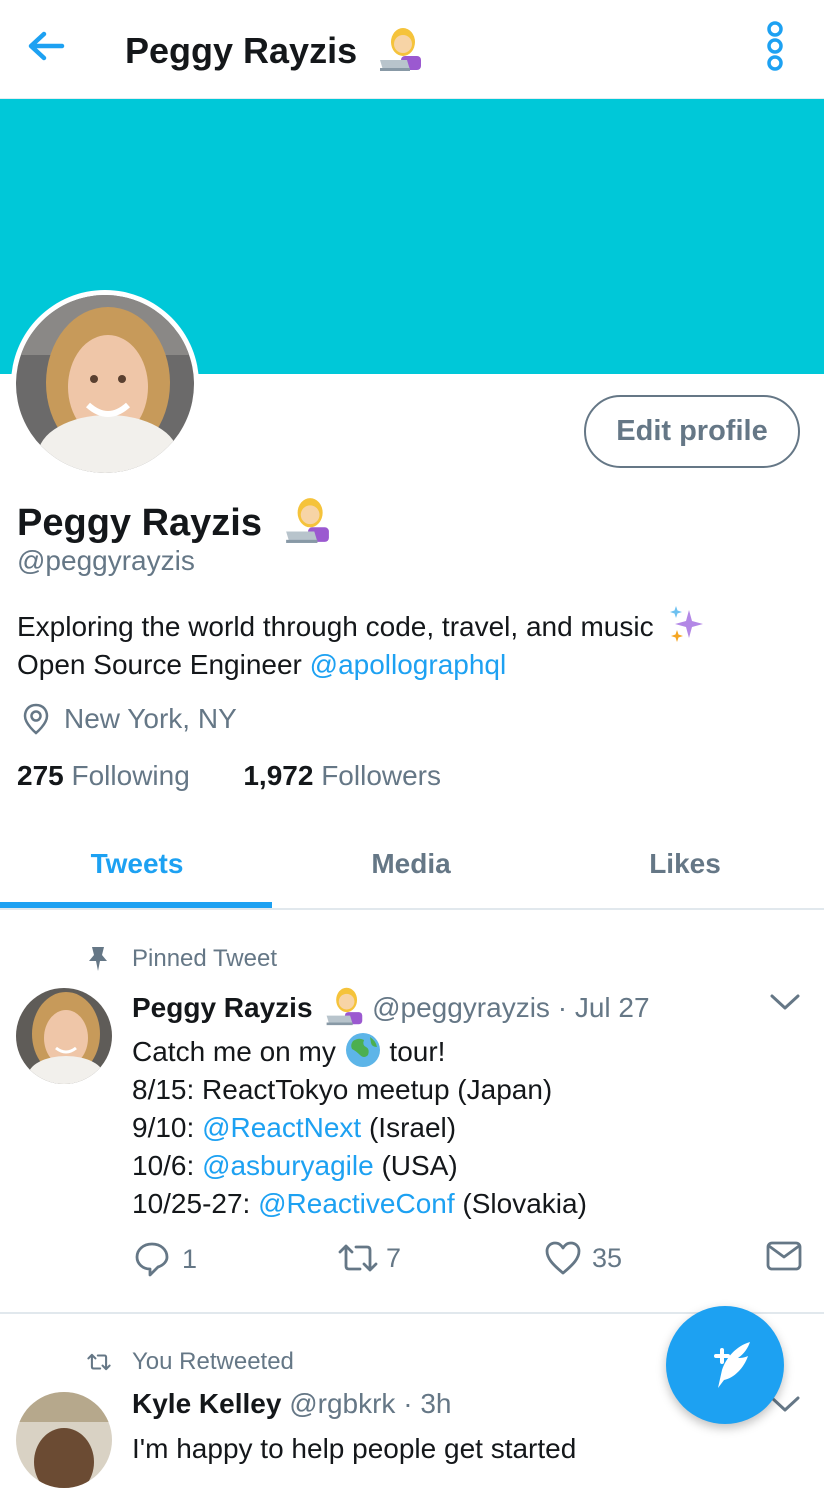 The width and height of the screenshot is (824, 1488). Describe the element at coordinates (362, 1050) in the screenshot. I see `globe-icon` at that location.